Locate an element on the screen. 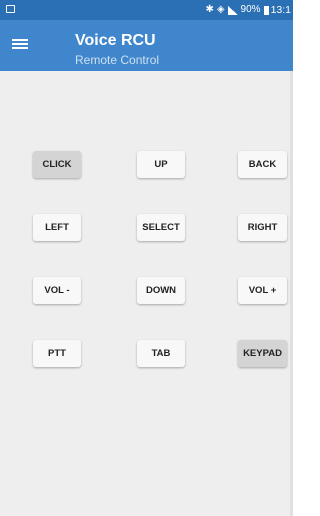  app-subtitle: Remote Control is located at coordinates (117, 60).